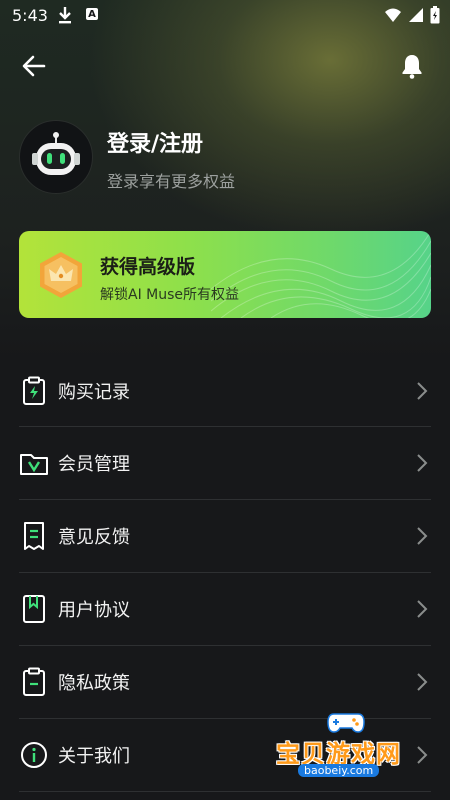 Image resolution: width=450 pixels, height=800 pixels. I want to click on back-button, so click(34, 66).